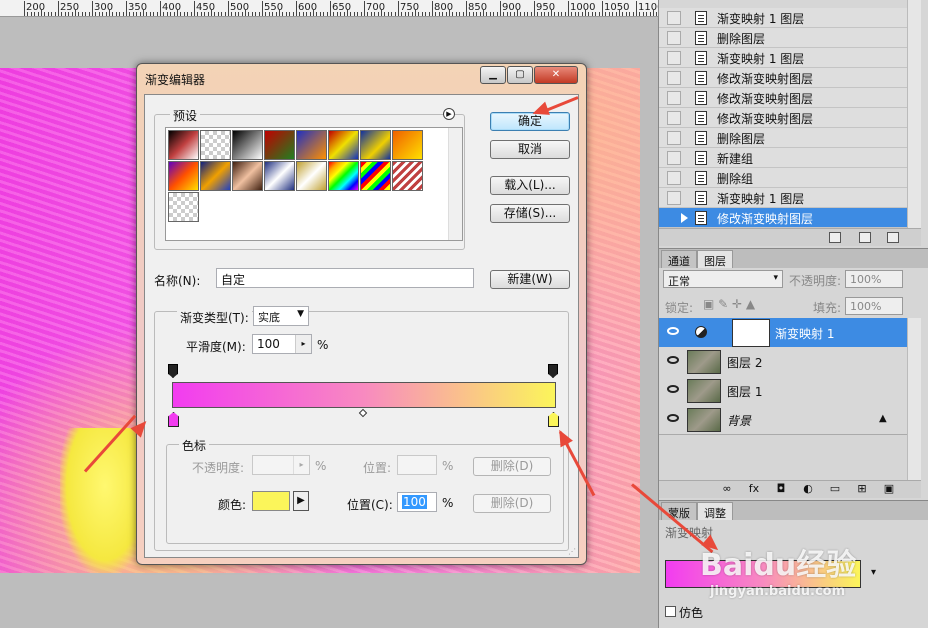  I want to click on layer-row: 背景 ▲, so click(783, 420).